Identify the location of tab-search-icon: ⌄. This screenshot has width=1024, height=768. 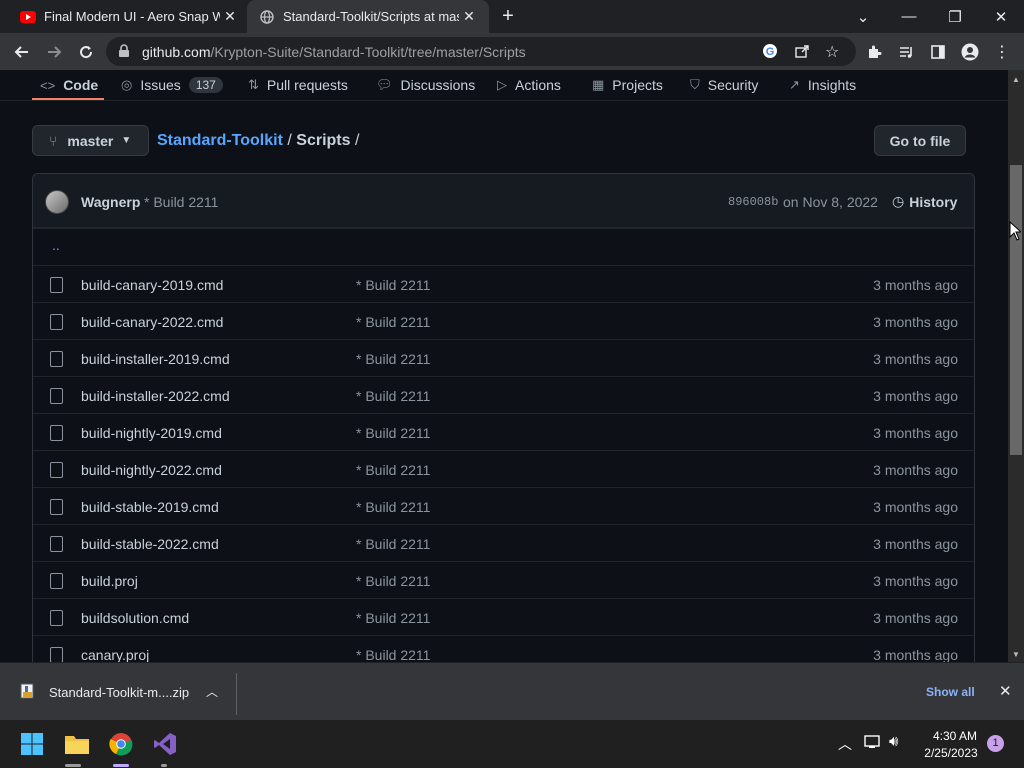
(863, 16).